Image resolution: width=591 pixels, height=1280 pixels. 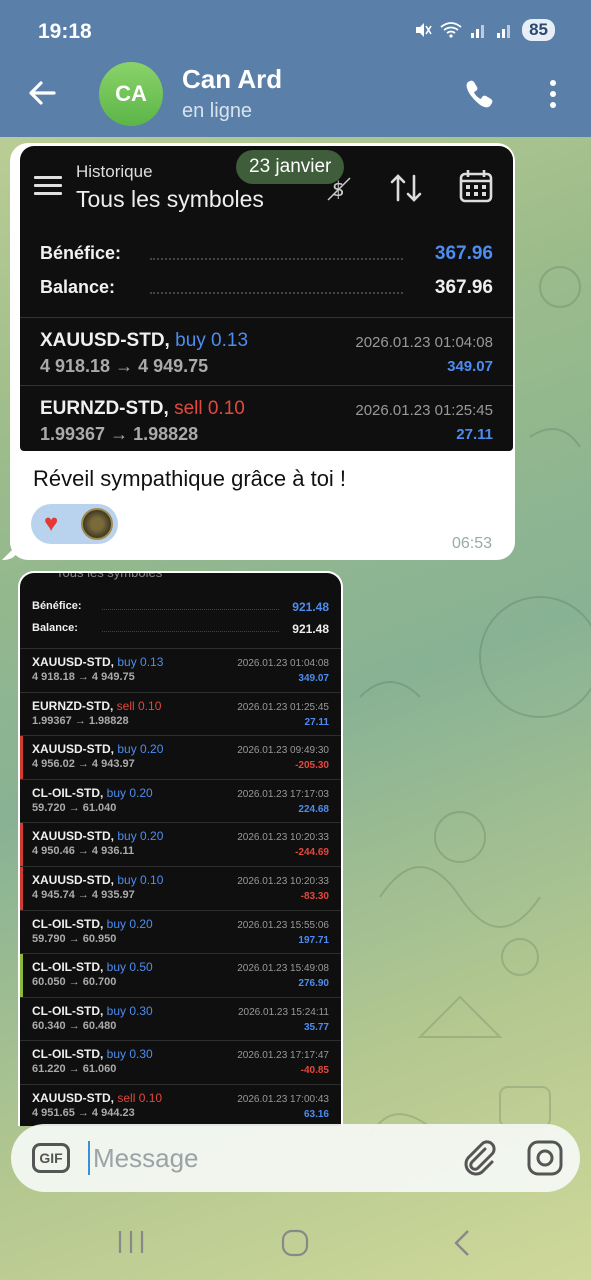 What do you see at coordinates (74, 807) in the screenshot?
I see `trade-prices: 59.720 → 61.040` at bounding box center [74, 807].